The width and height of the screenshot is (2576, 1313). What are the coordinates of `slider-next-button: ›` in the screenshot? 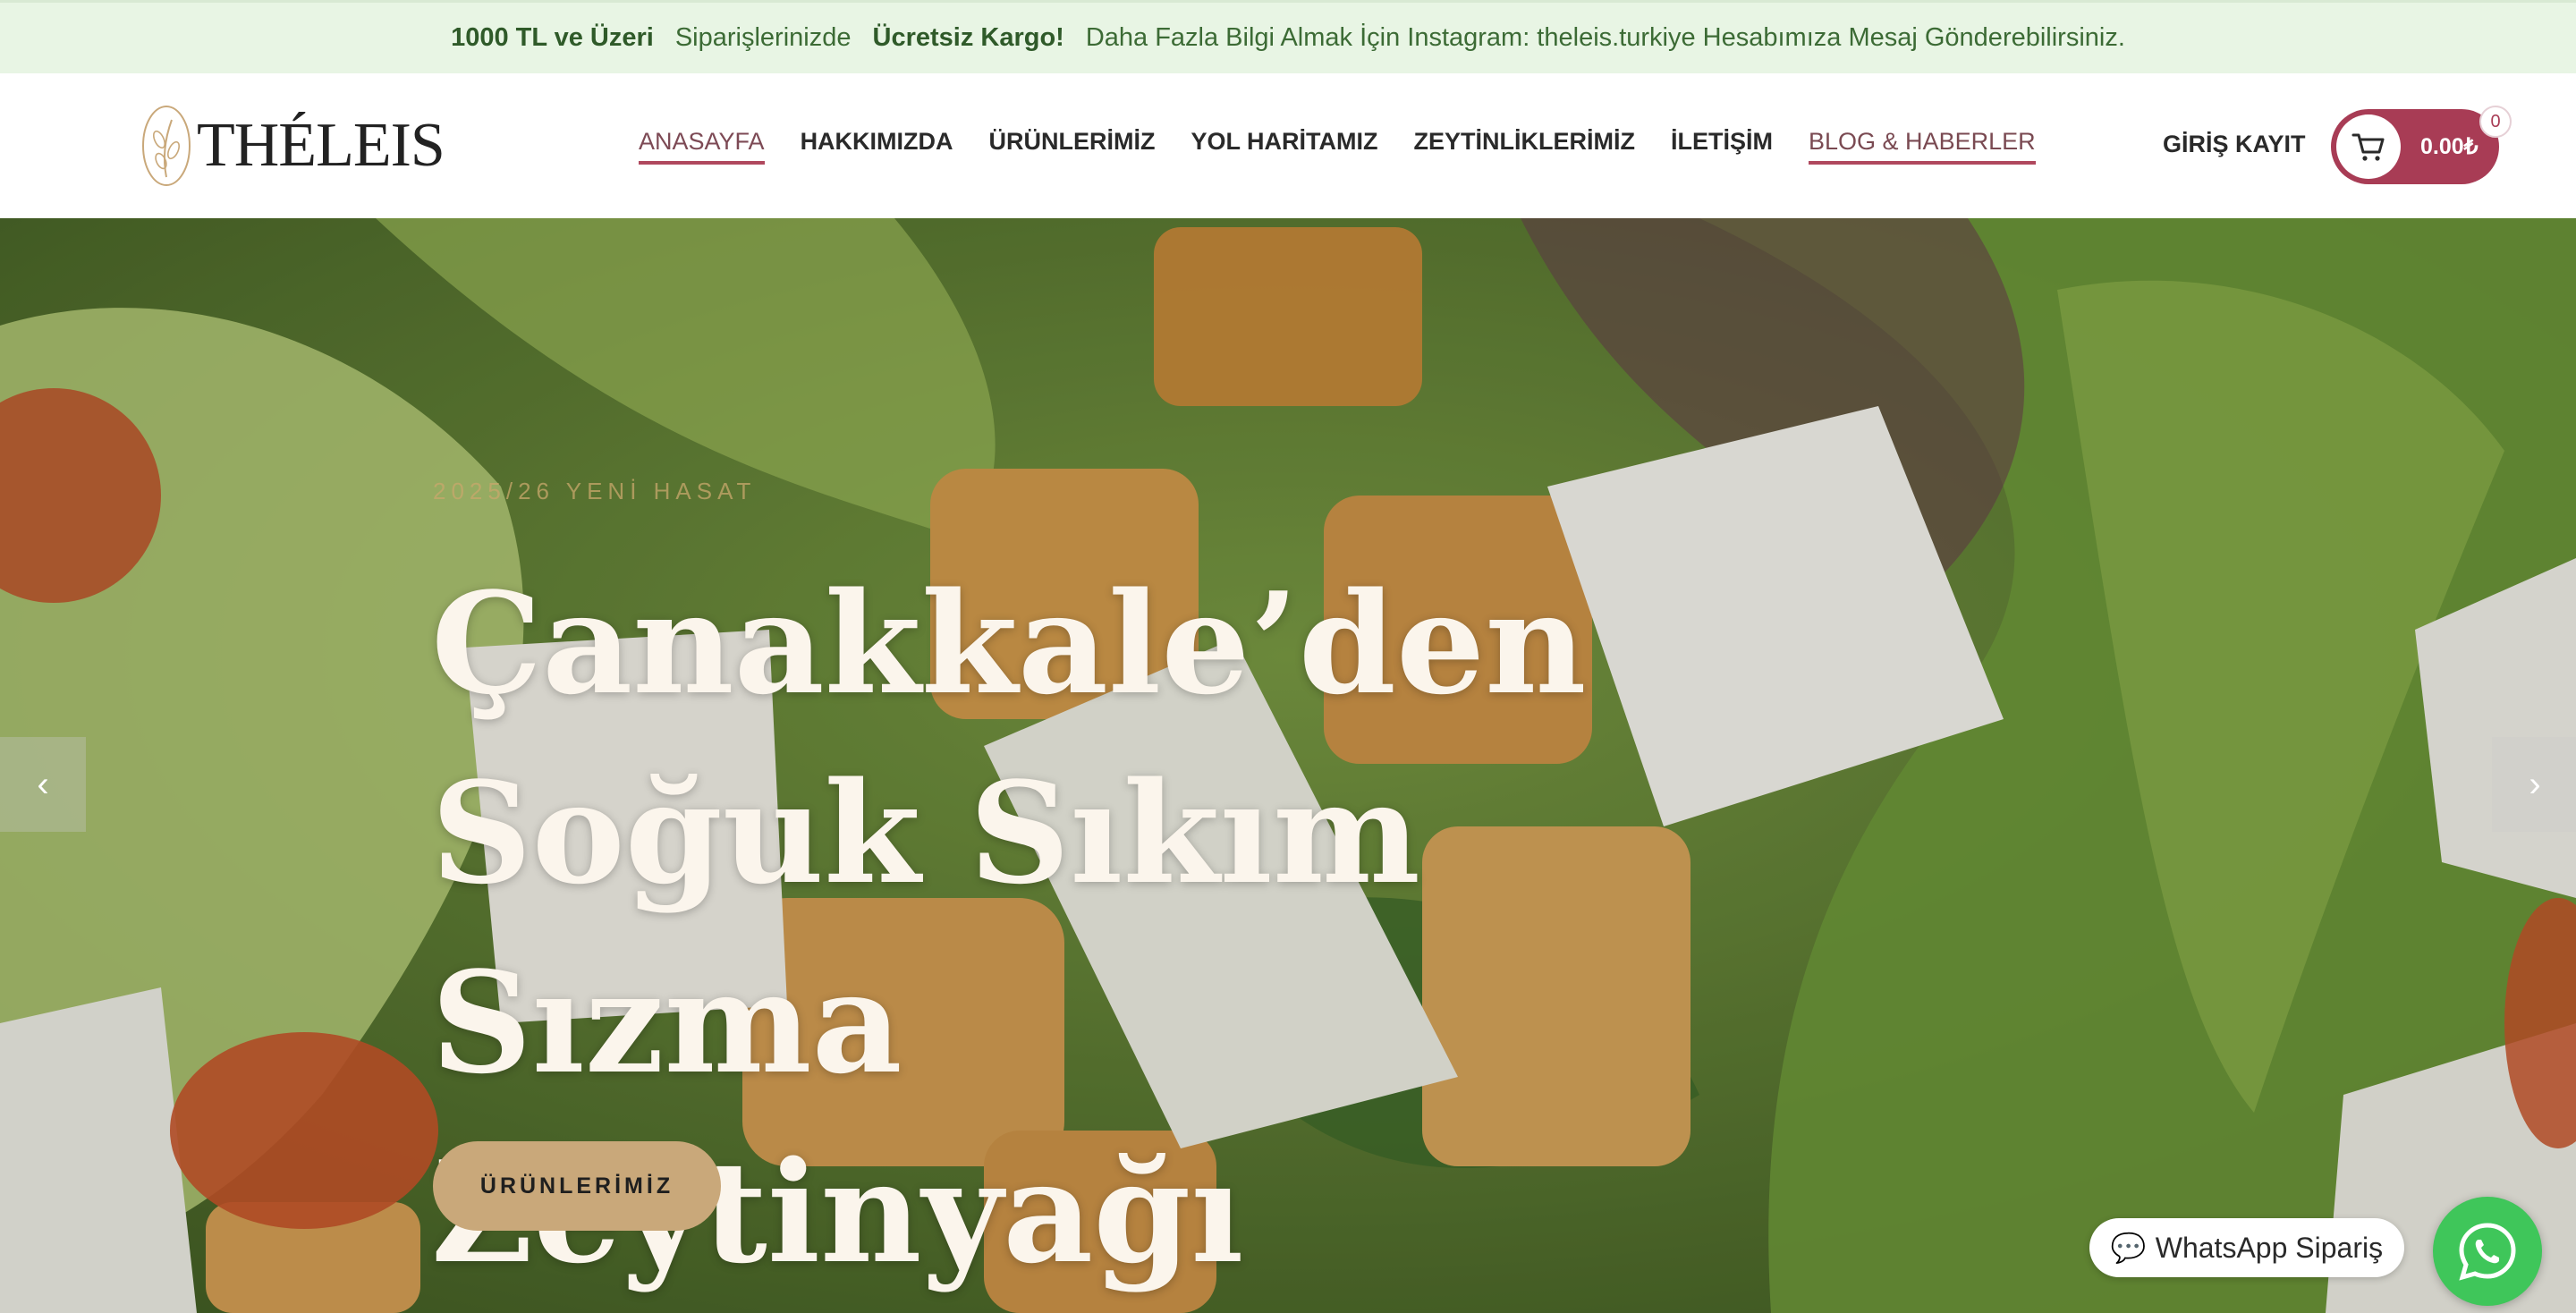 It's located at (2534, 784).